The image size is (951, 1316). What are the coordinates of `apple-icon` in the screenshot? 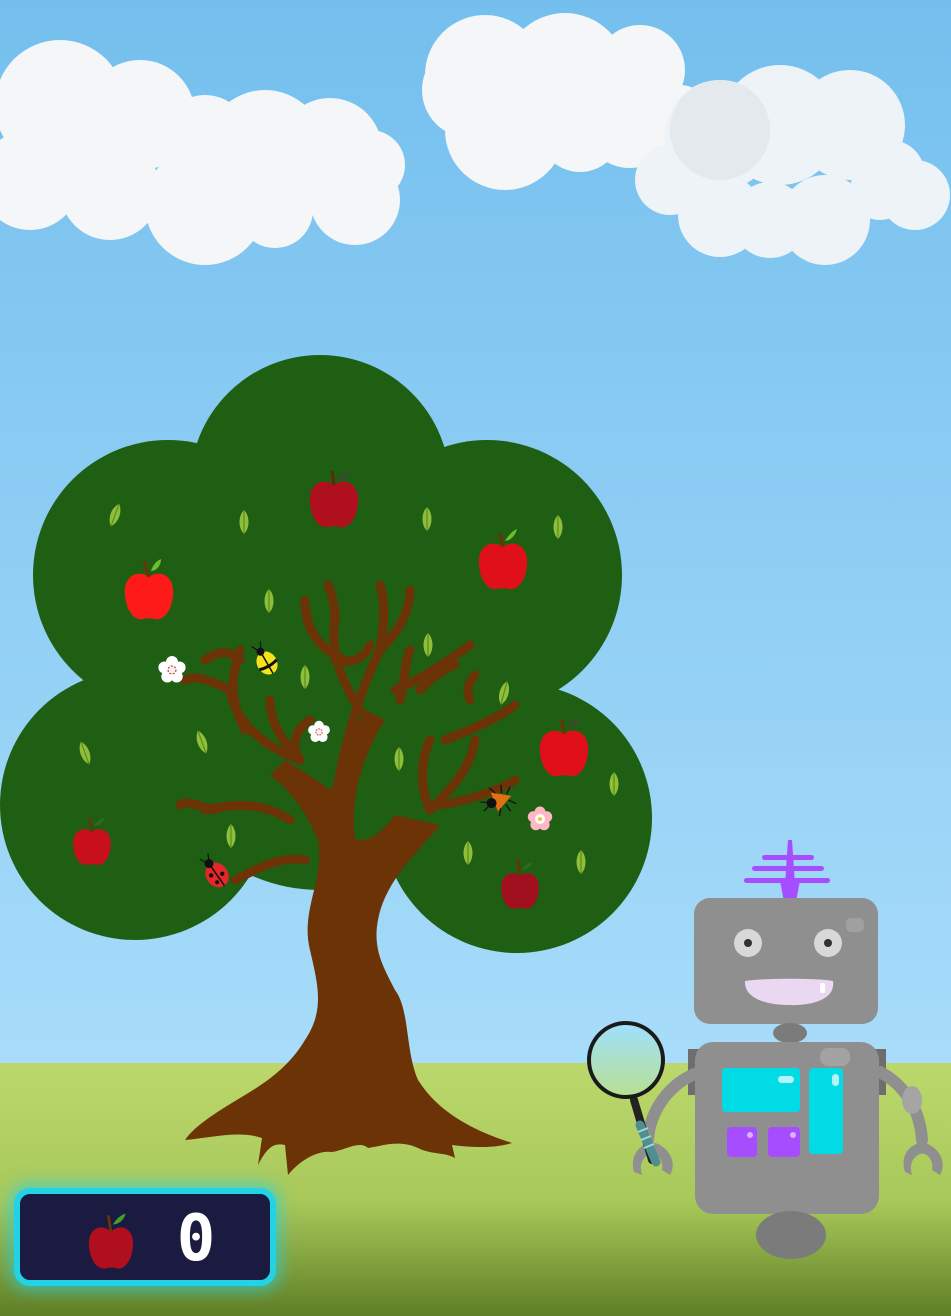 It's located at (111, 1241).